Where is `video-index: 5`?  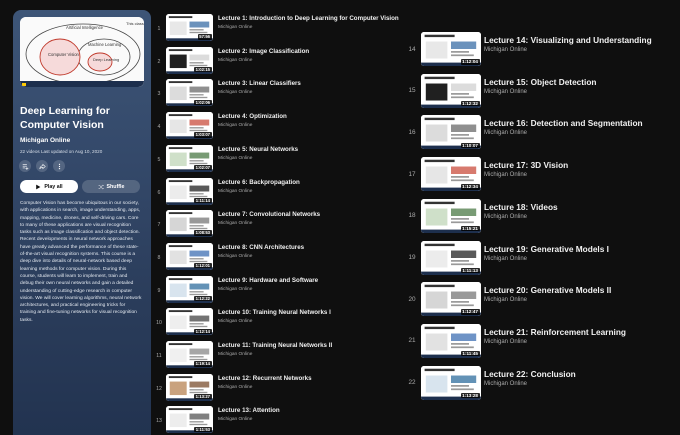 video-index: 5 is located at coordinates (159, 159).